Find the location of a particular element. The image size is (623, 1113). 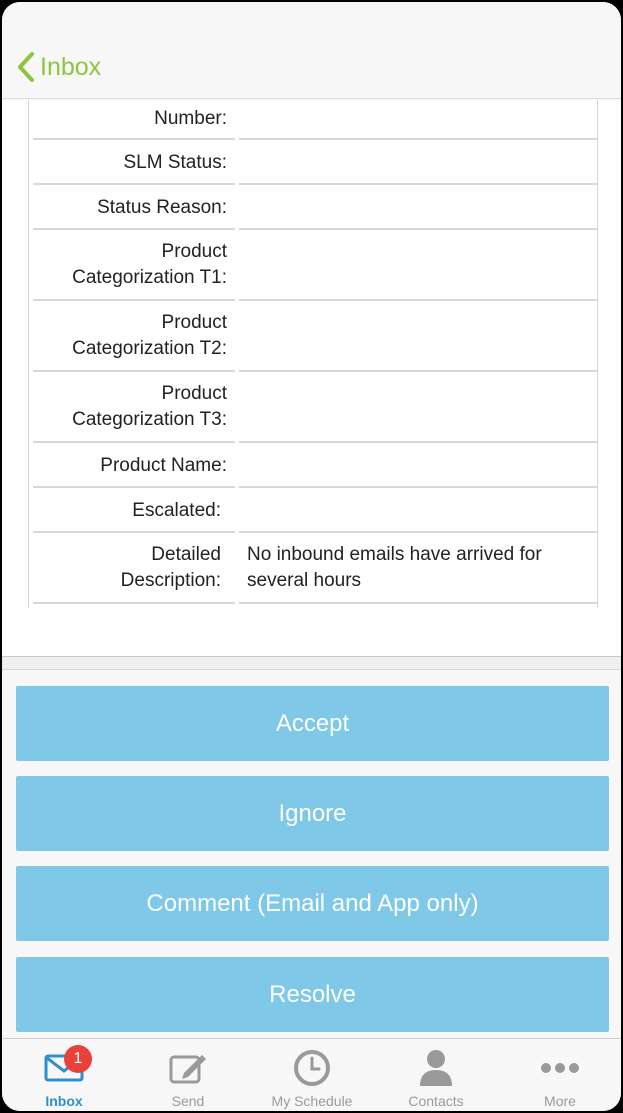

detail-label: Detailed Description: is located at coordinates (134, 568).